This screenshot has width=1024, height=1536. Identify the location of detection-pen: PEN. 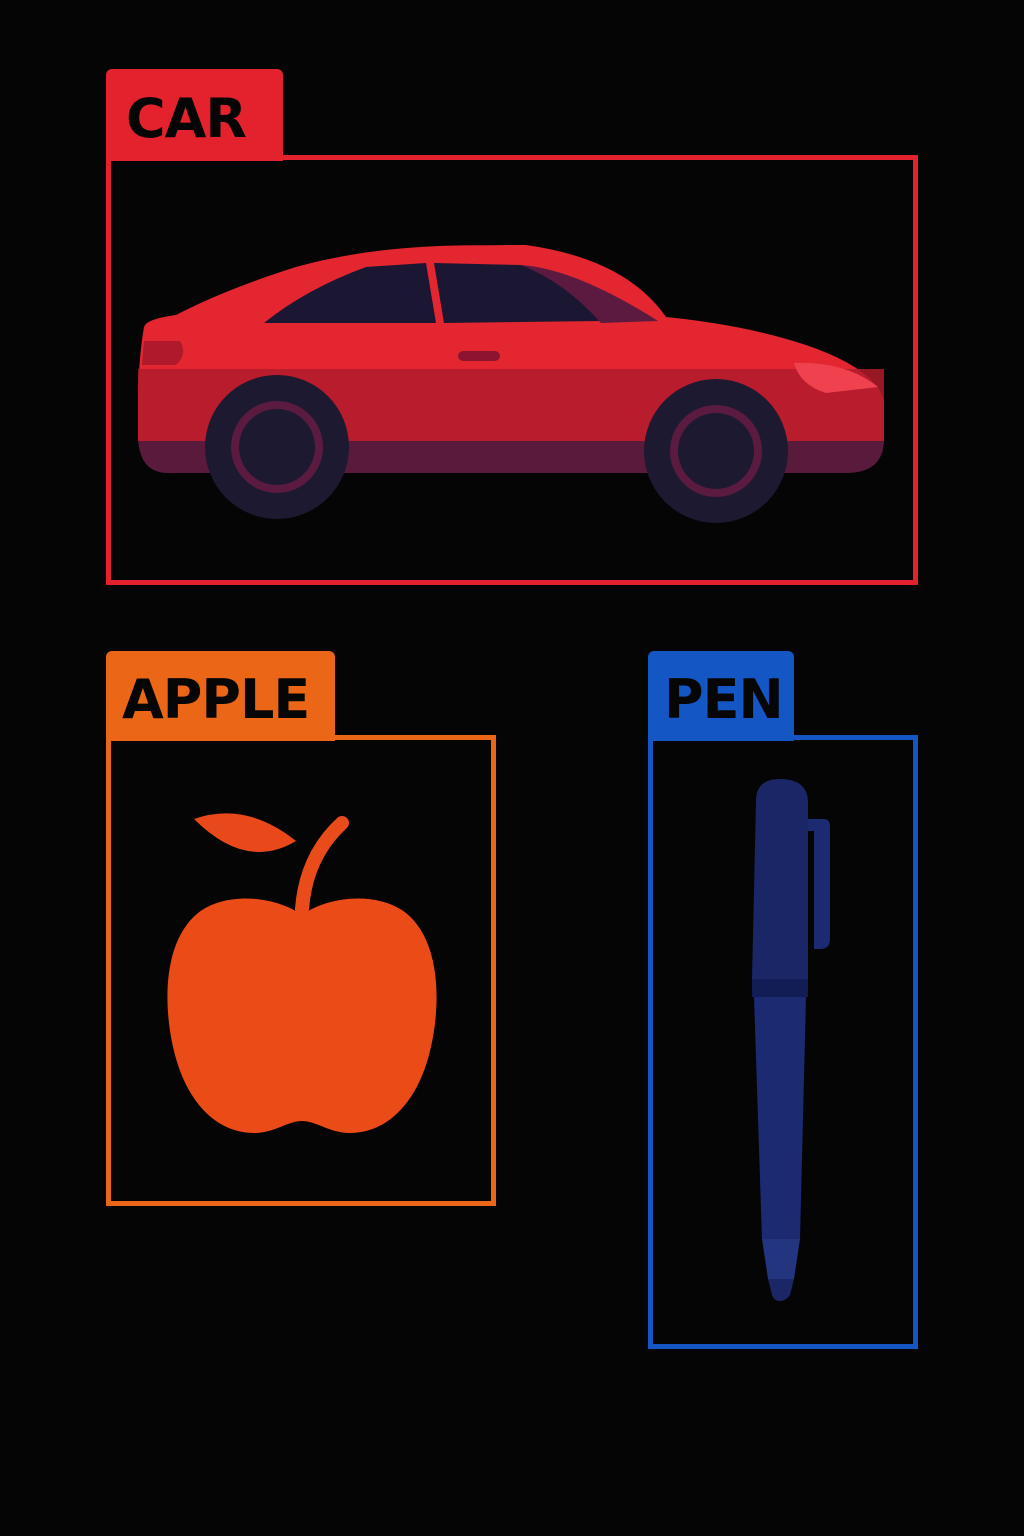
(783, 1000).